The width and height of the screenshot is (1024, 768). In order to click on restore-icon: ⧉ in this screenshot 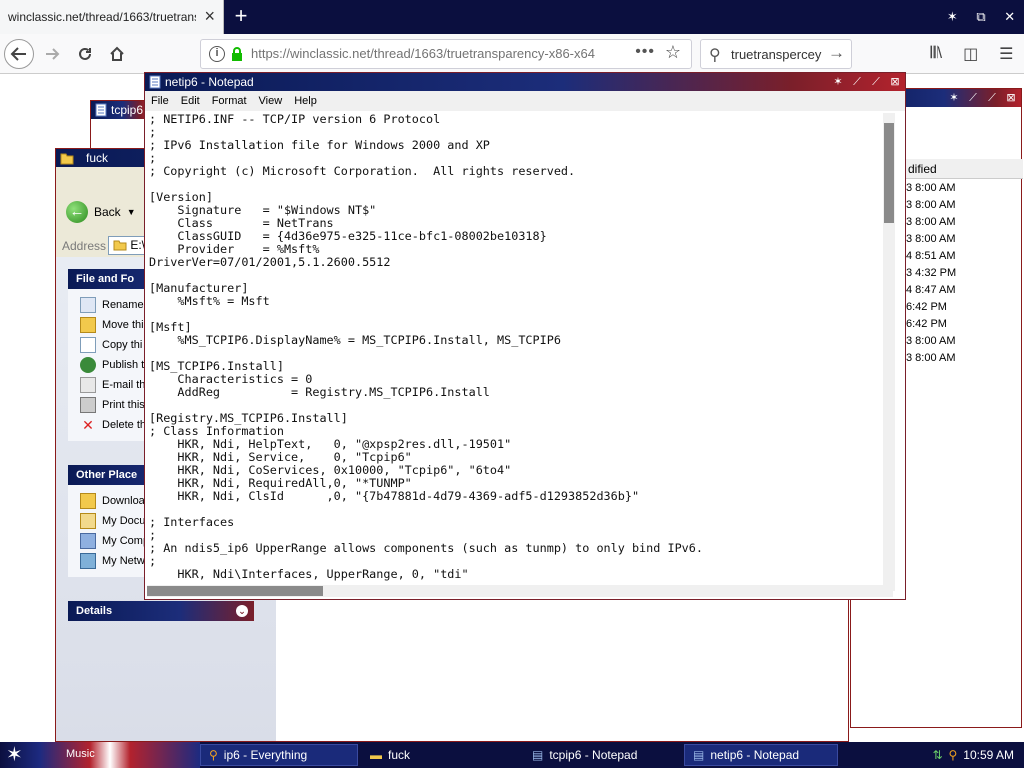, I will do `click(981, 17)`.